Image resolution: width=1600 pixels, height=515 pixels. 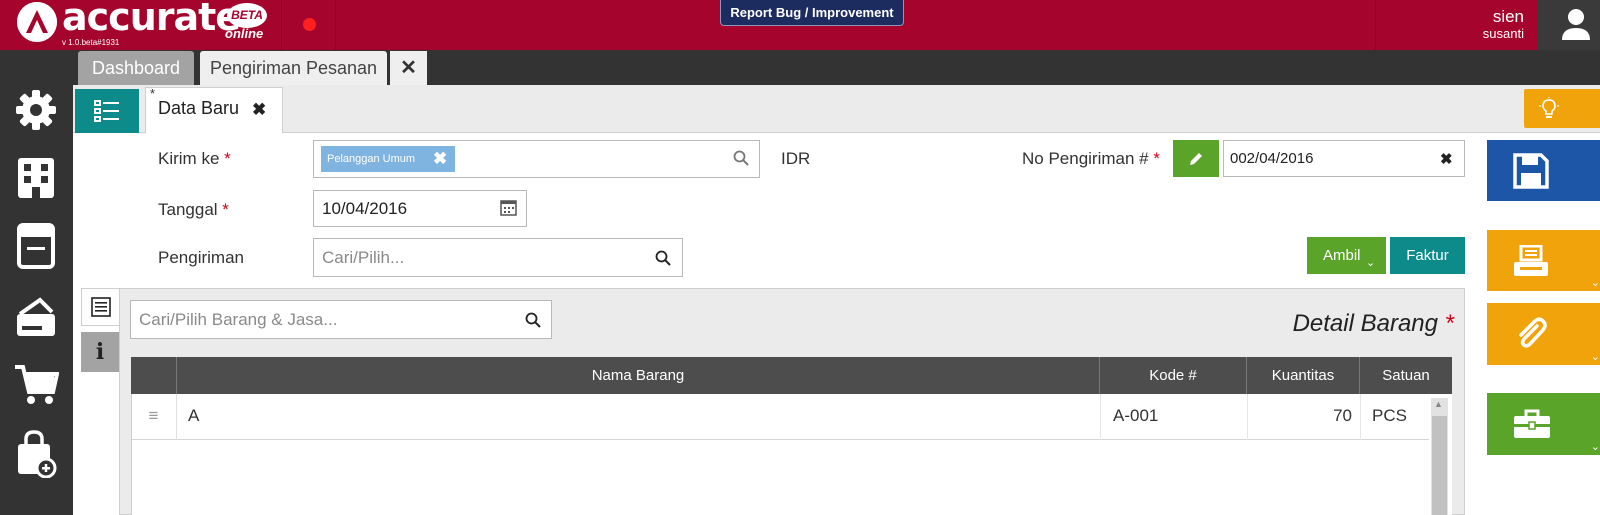 What do you see at coordinates (36, 110) in the screenshot?
I see `gear-icon` at bounding box center [36, 110].